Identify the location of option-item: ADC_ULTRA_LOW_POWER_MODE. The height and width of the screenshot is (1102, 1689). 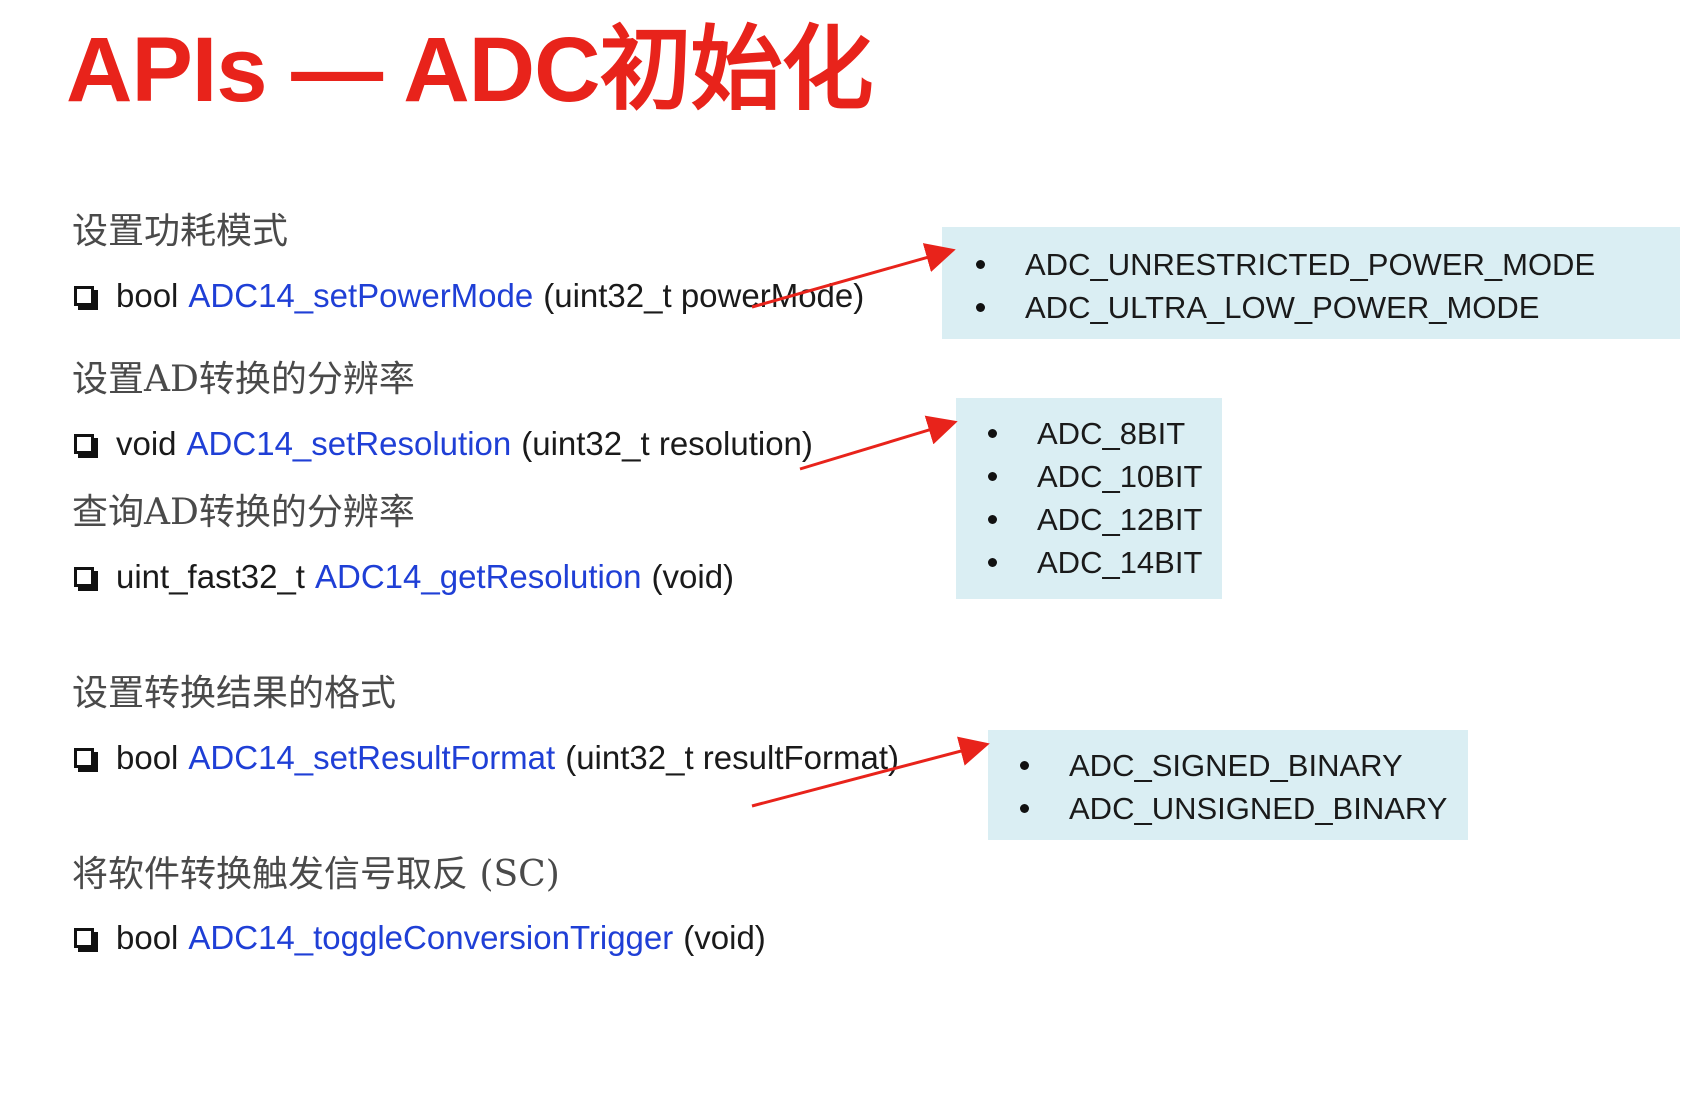
(1328, 307).